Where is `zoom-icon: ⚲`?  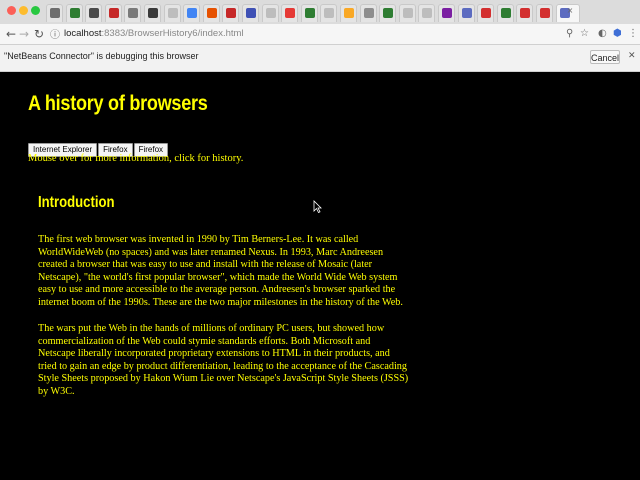
zoom-icon: ⚲ is located at coordinates (569, 34).